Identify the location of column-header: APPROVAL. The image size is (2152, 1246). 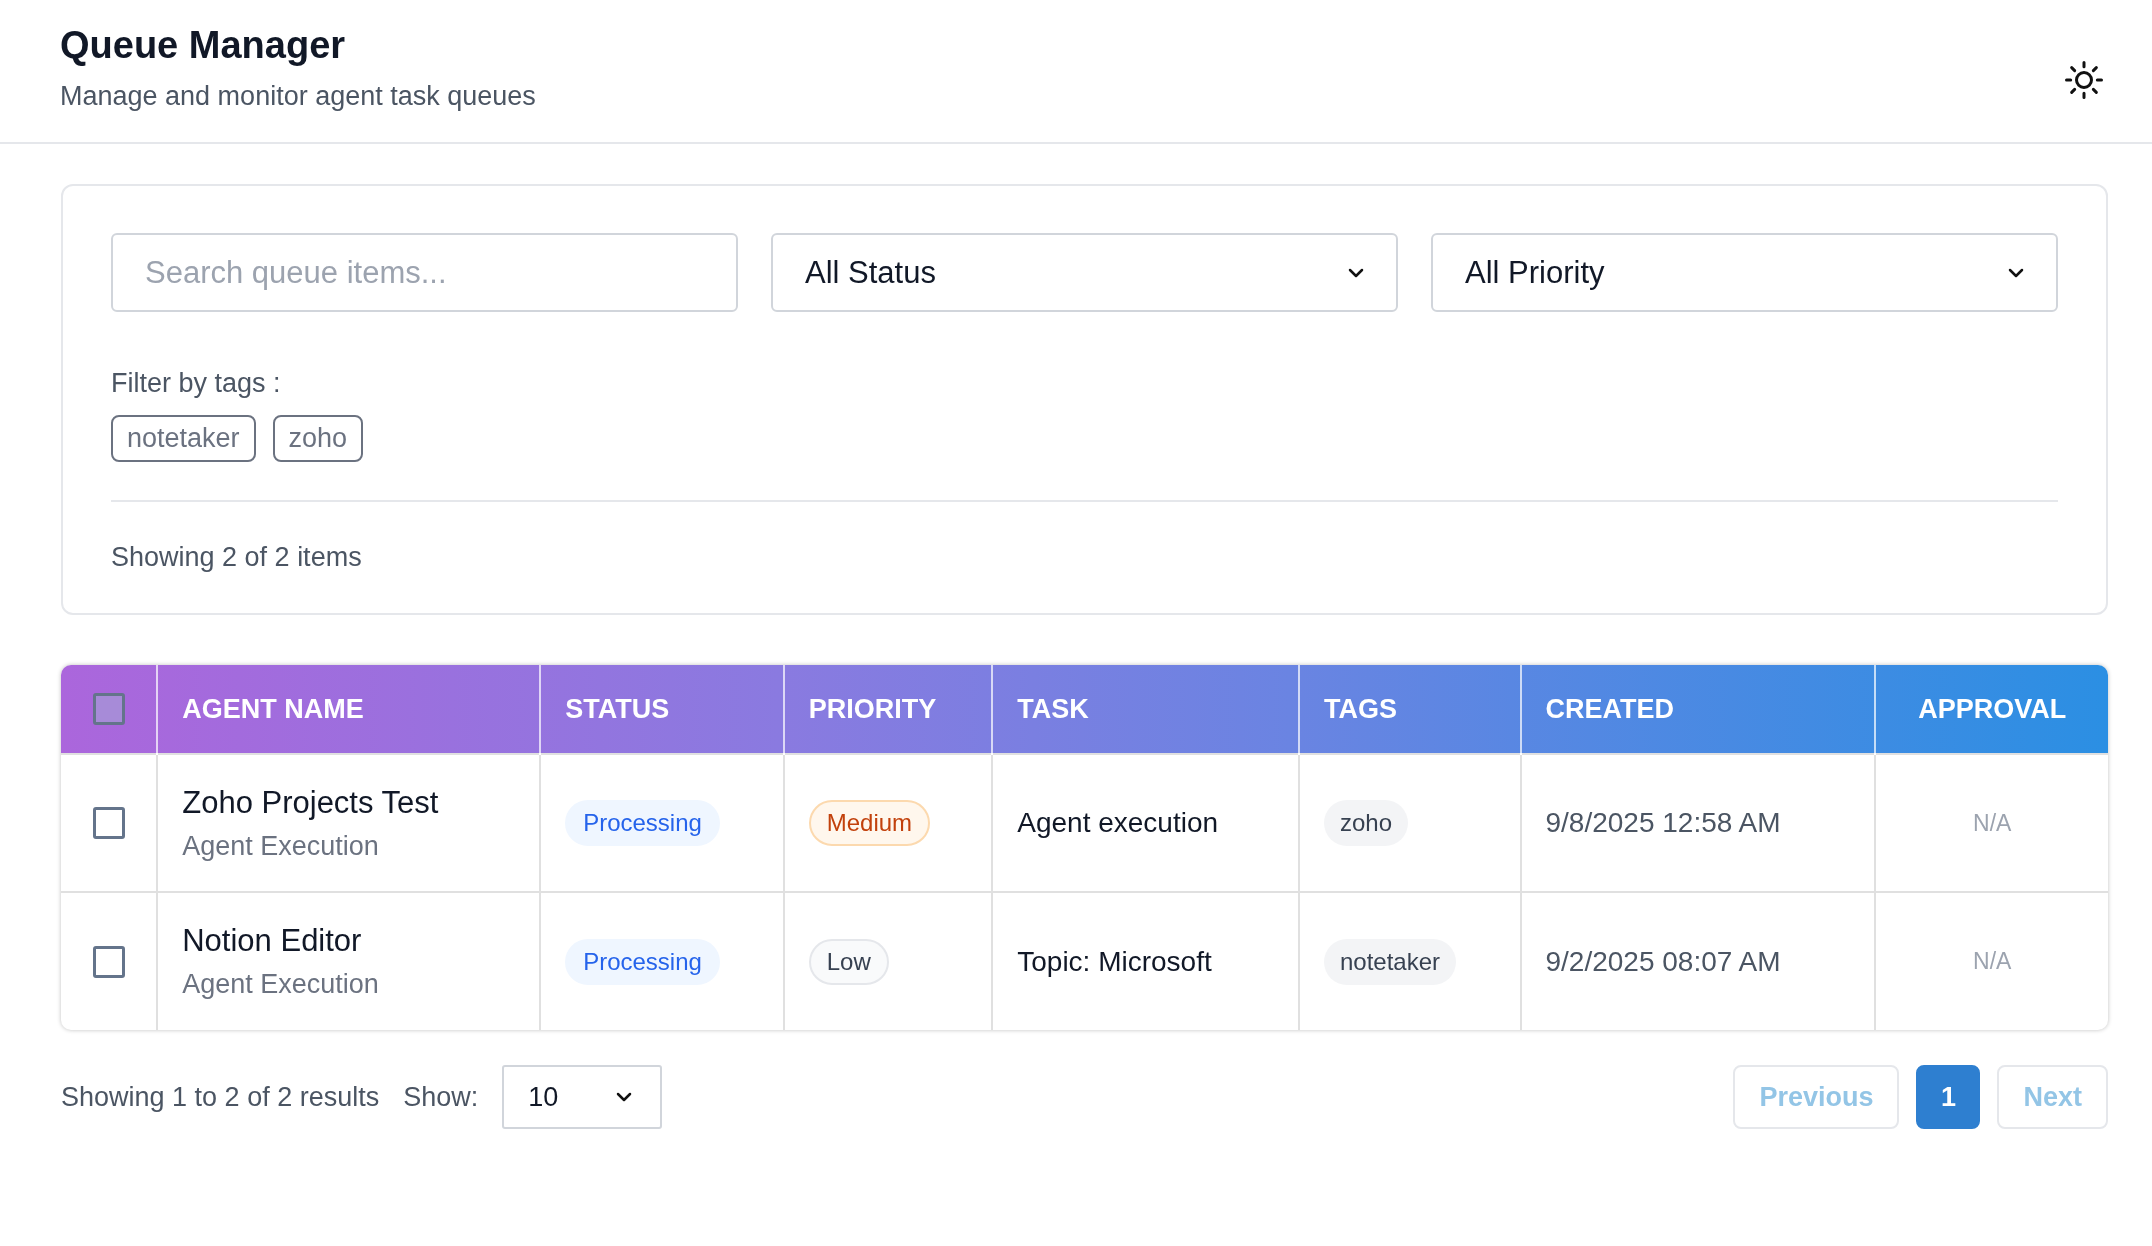
(1991, 709).